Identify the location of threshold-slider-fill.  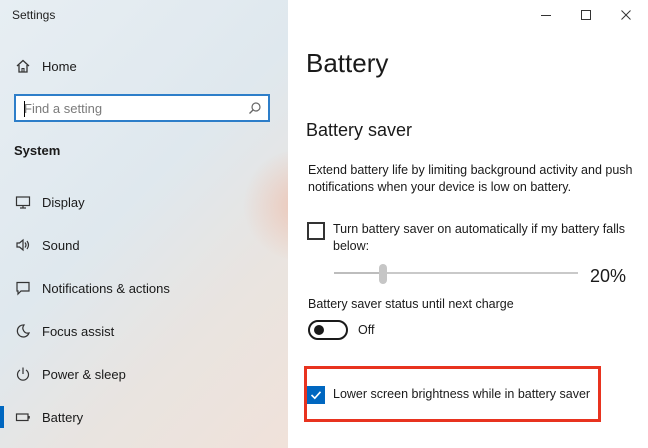
(358, 273).